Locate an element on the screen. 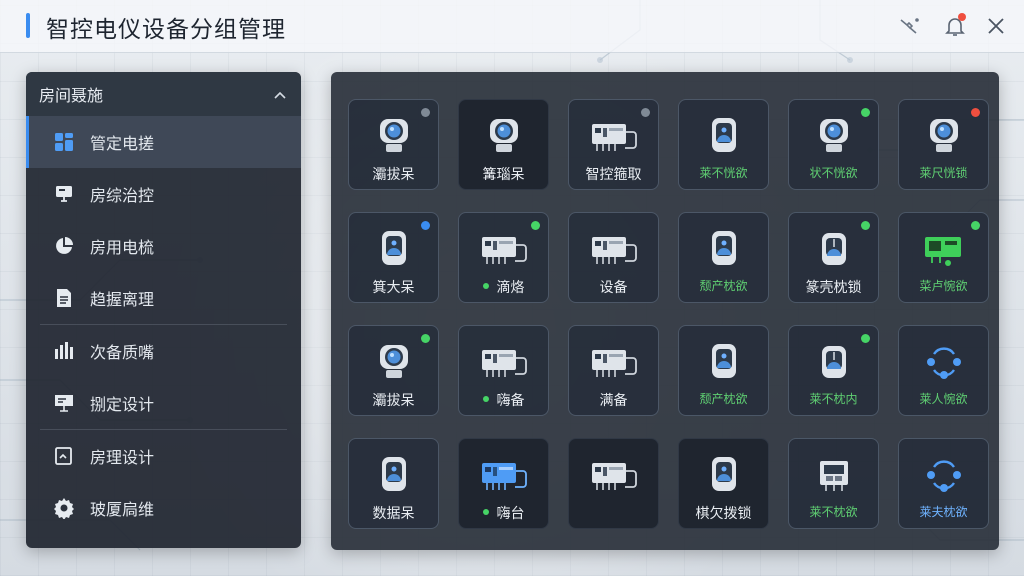 Image resolution: width=1024 pixels, height=576 pixels. sidebar-item-label: 房理设计 is located at coordinates (122, 457).